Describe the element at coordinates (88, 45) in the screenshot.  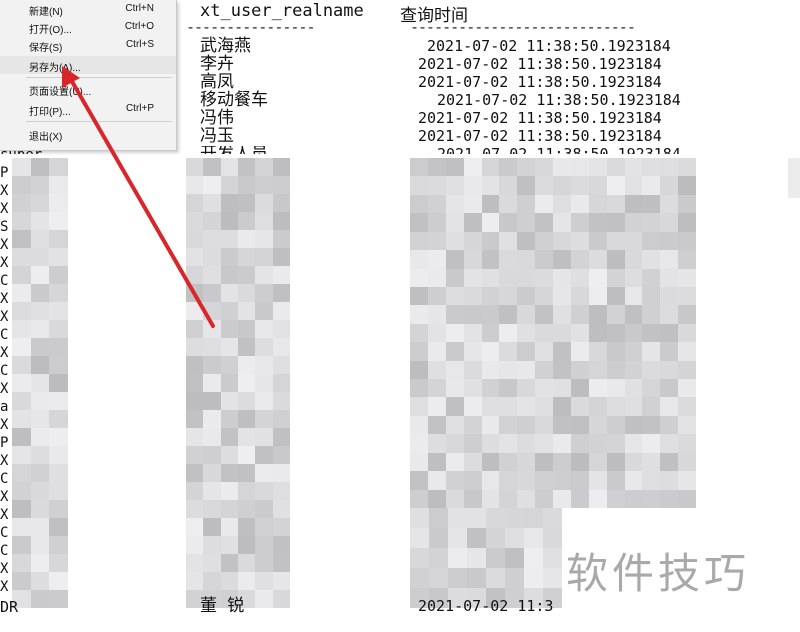
I see `menu-item-save: 保存(S) Ctrl+S` at that location.